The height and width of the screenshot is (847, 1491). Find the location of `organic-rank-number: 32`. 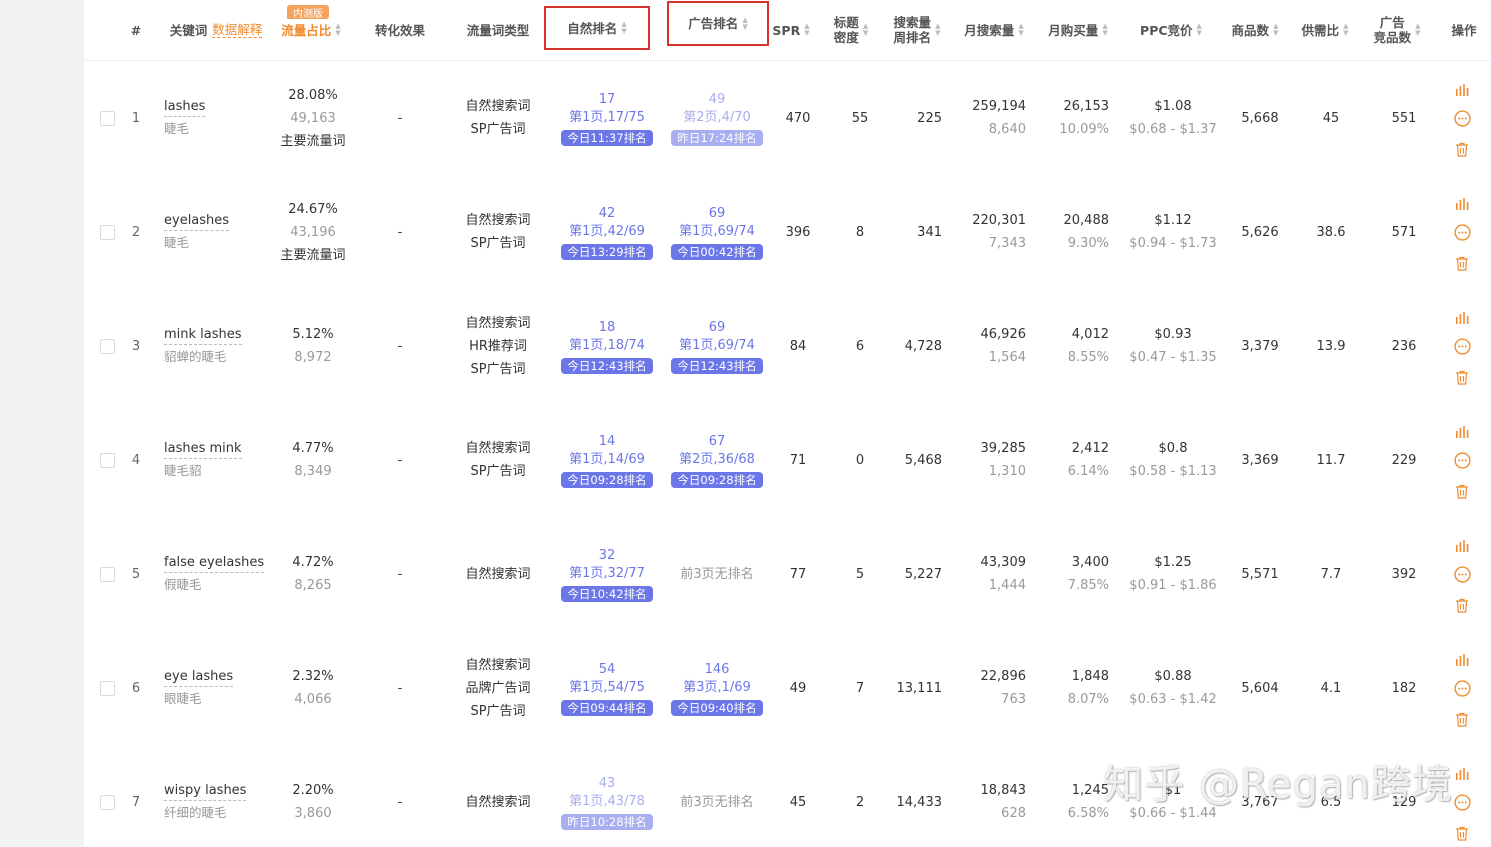

organic-rank-number: 32 is located at coordinates (607, 556).